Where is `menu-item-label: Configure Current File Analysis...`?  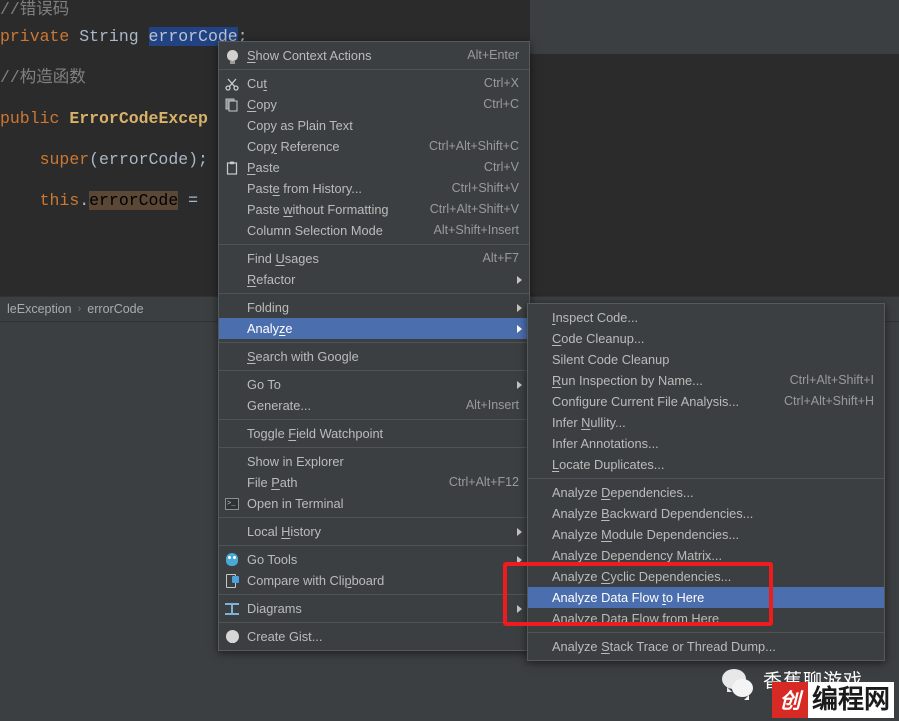
menu-item-label: Configure Current File Analysis... is located at coordinates (646, 401).